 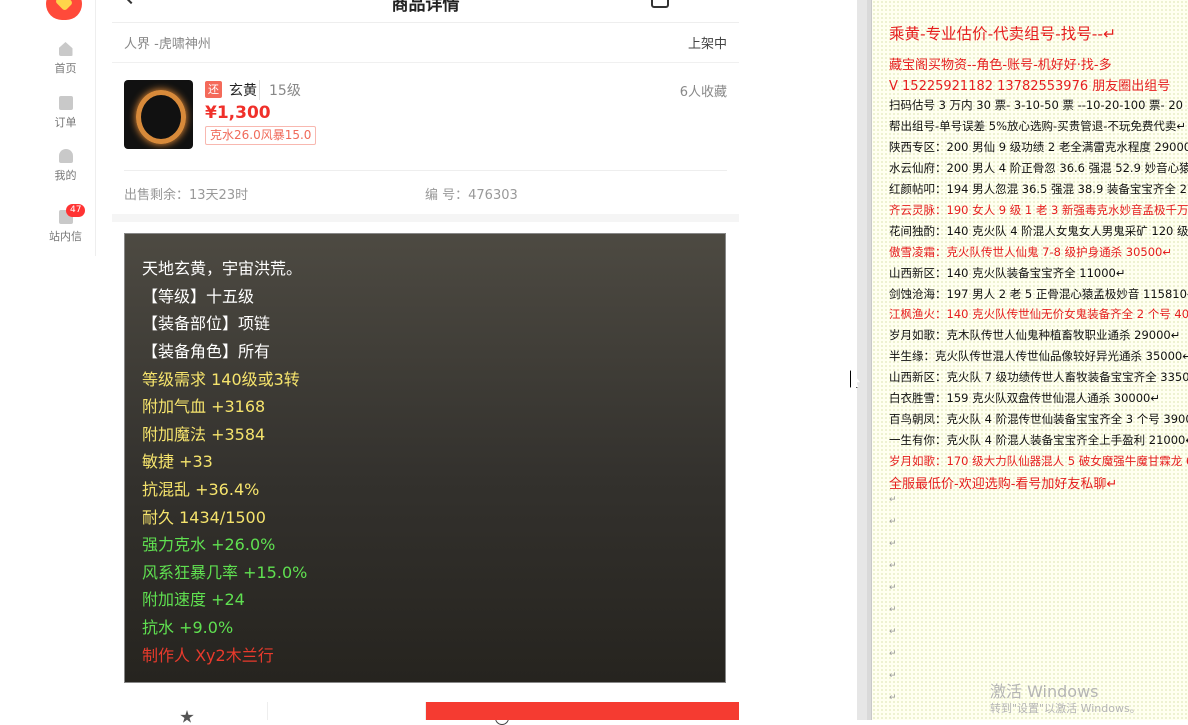 What do you see at coordinates (167, 44) in the screenshot?
I see `server-name: 人界 -虎啸神州` at bounding box center [167, 44].